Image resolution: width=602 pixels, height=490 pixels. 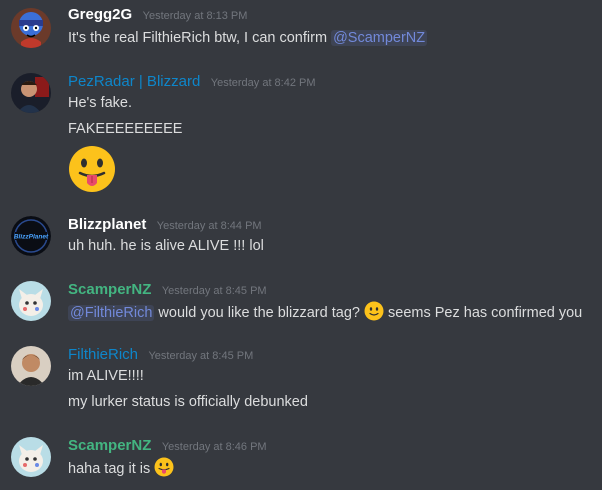 I want to click on message-text: uh huh. he is alive ALIVE !!! lol, so click(x=166, y=246).